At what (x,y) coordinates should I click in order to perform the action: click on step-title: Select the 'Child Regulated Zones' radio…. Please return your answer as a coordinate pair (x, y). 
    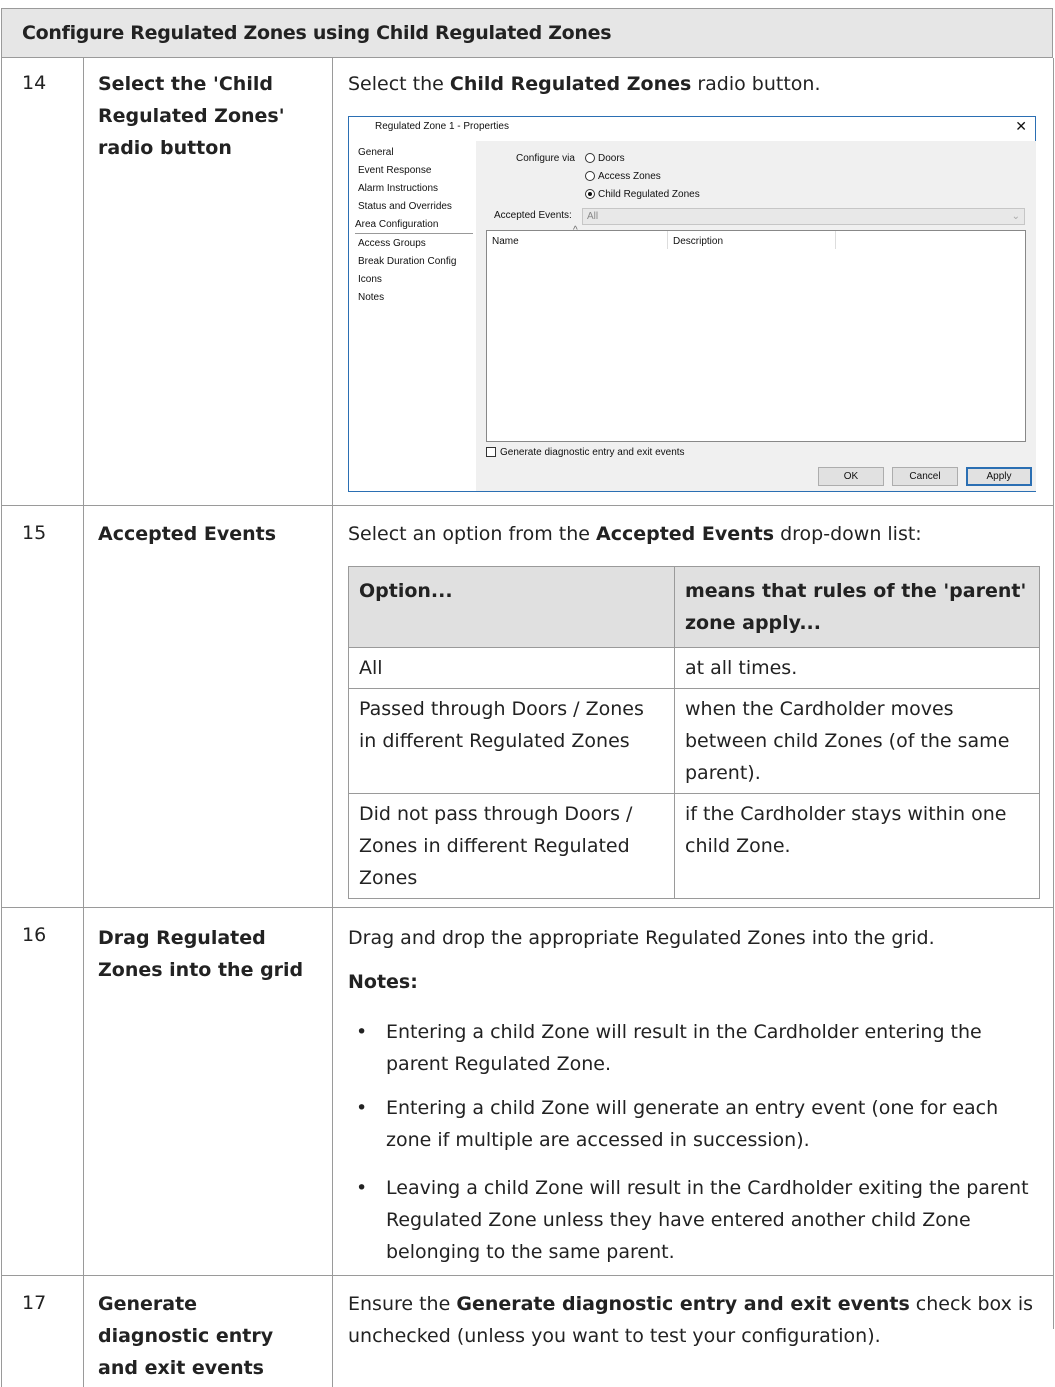
    Looking at the image, I should click on (191, 116).